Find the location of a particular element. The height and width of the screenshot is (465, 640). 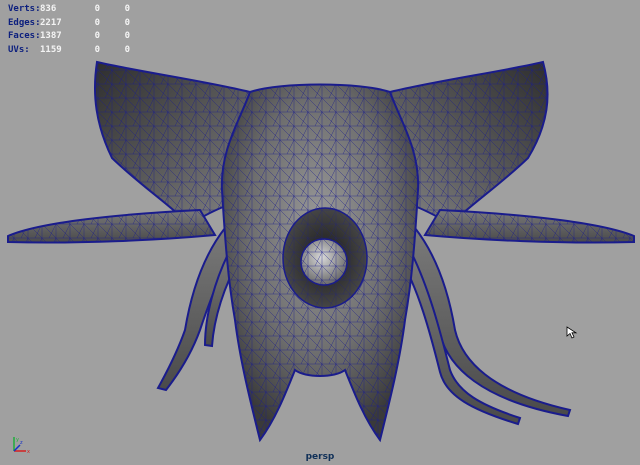

pointer-arrow-icon is located at coordinates (572, 332).